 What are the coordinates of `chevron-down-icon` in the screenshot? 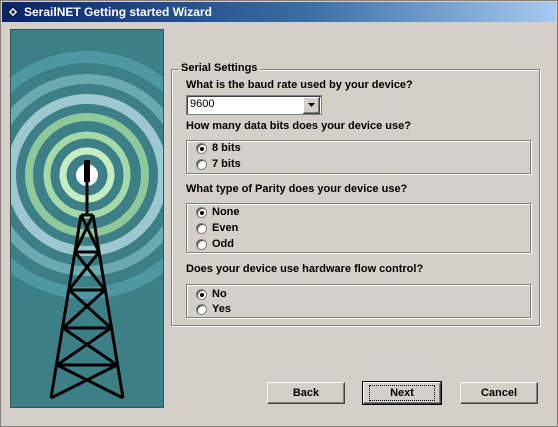 It's located at (311, 105).